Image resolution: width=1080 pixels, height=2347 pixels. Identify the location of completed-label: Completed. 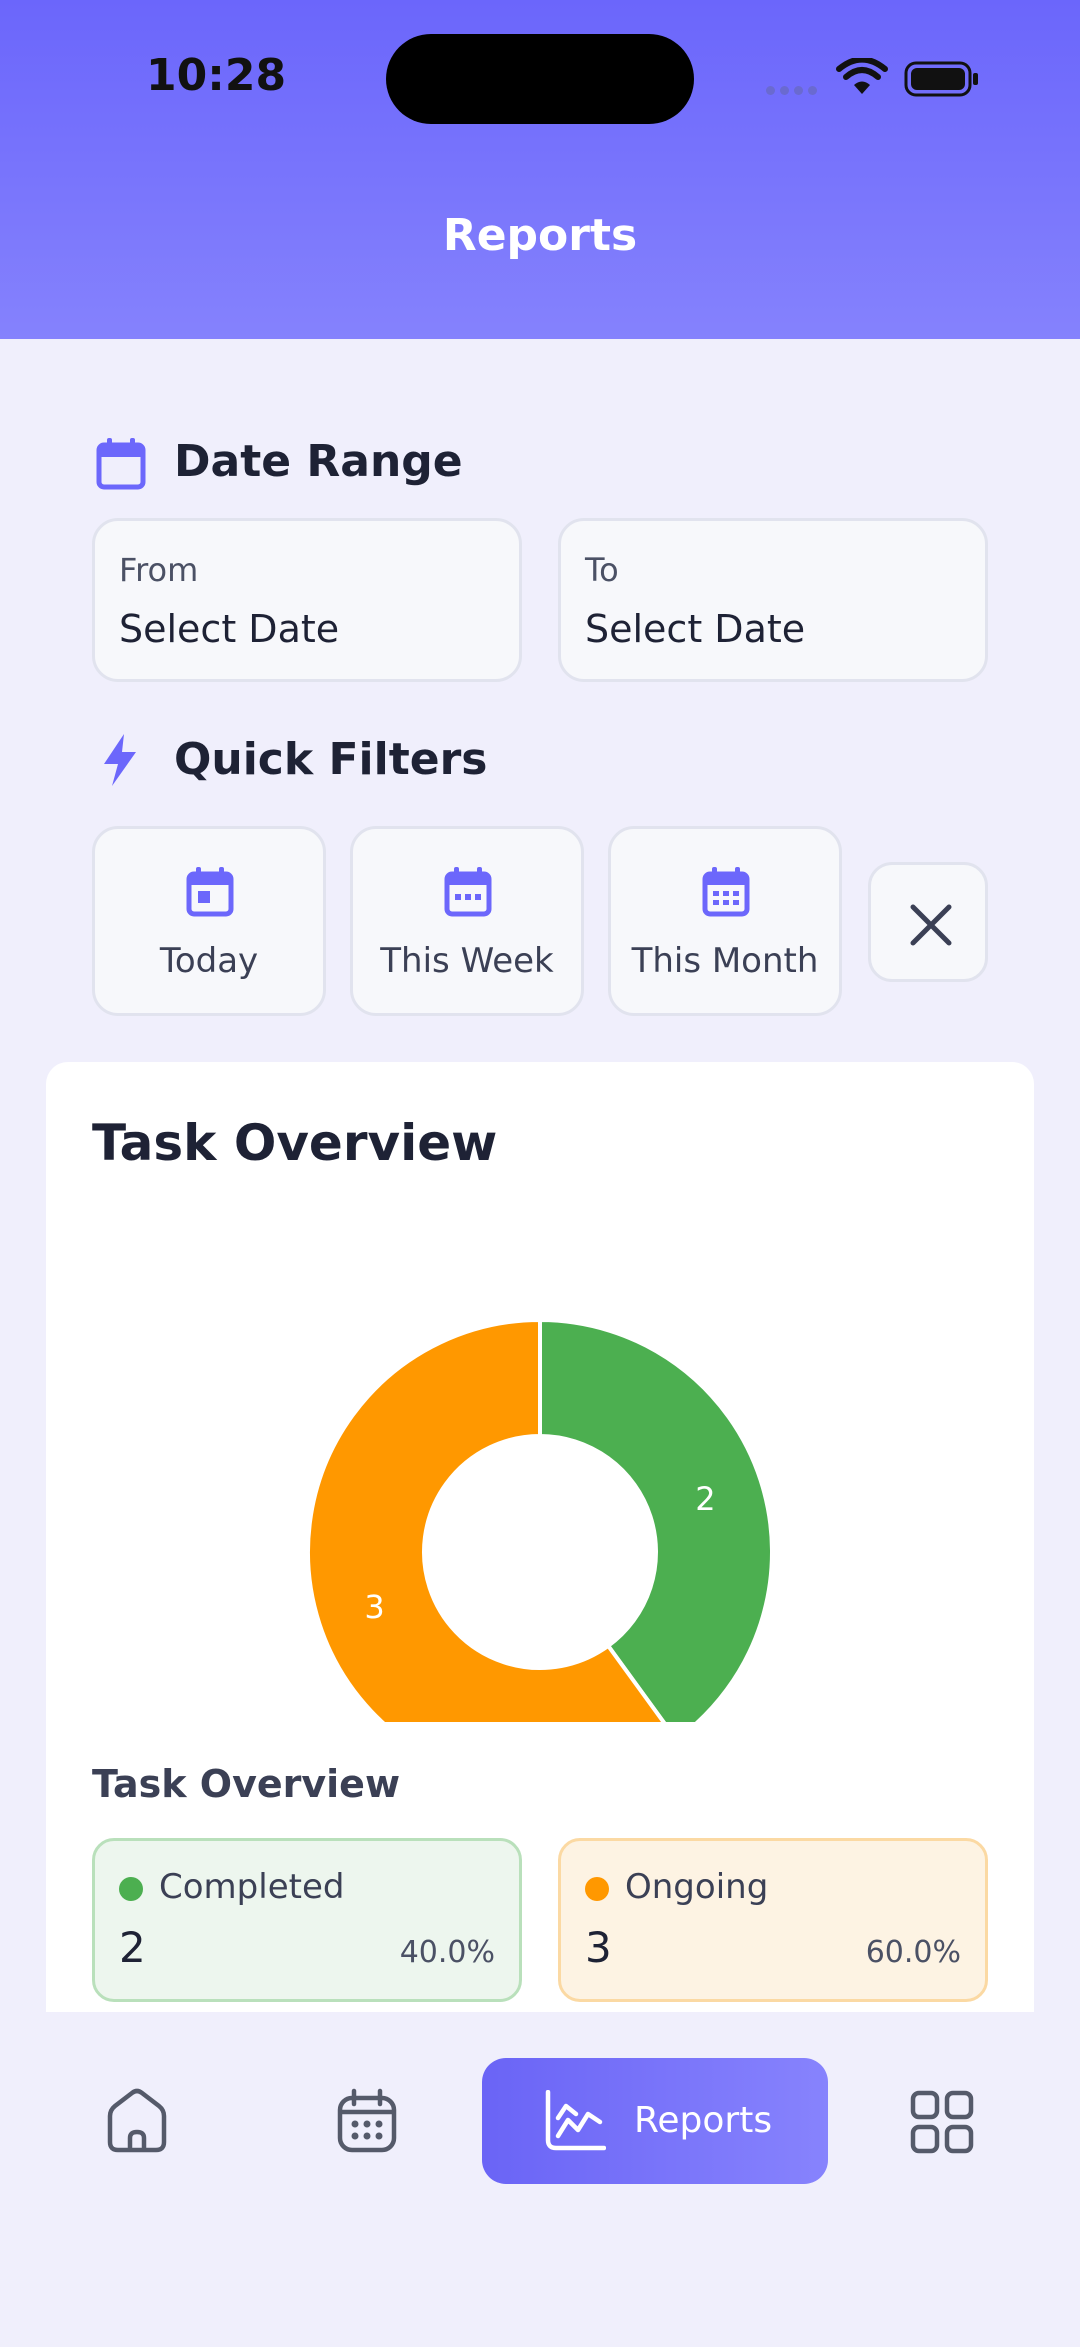
(252, 1887).